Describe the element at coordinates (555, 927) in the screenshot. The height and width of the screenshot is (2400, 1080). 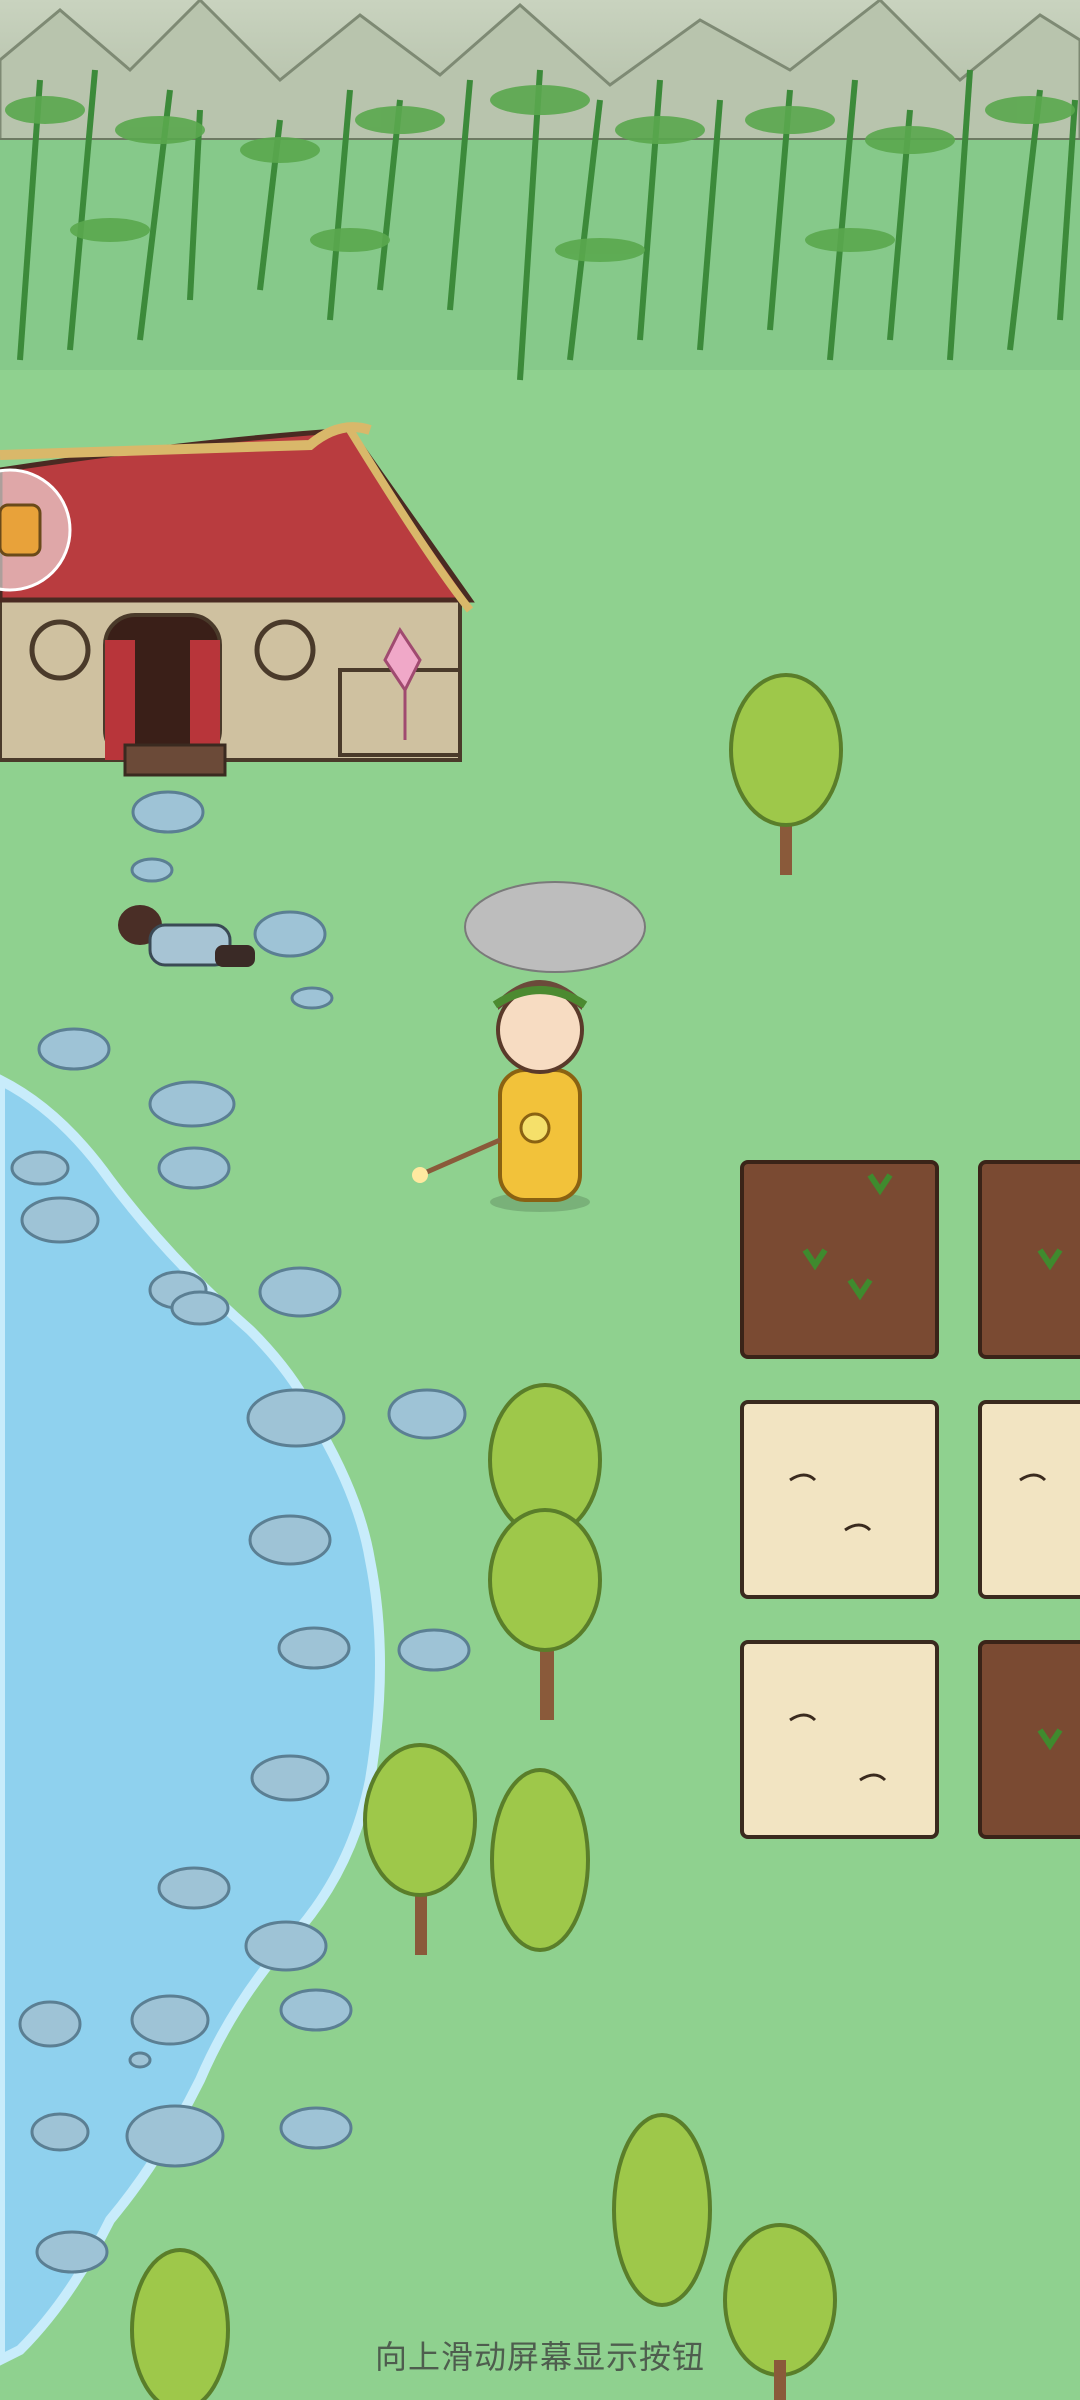
I see `blurred-object` at that location.